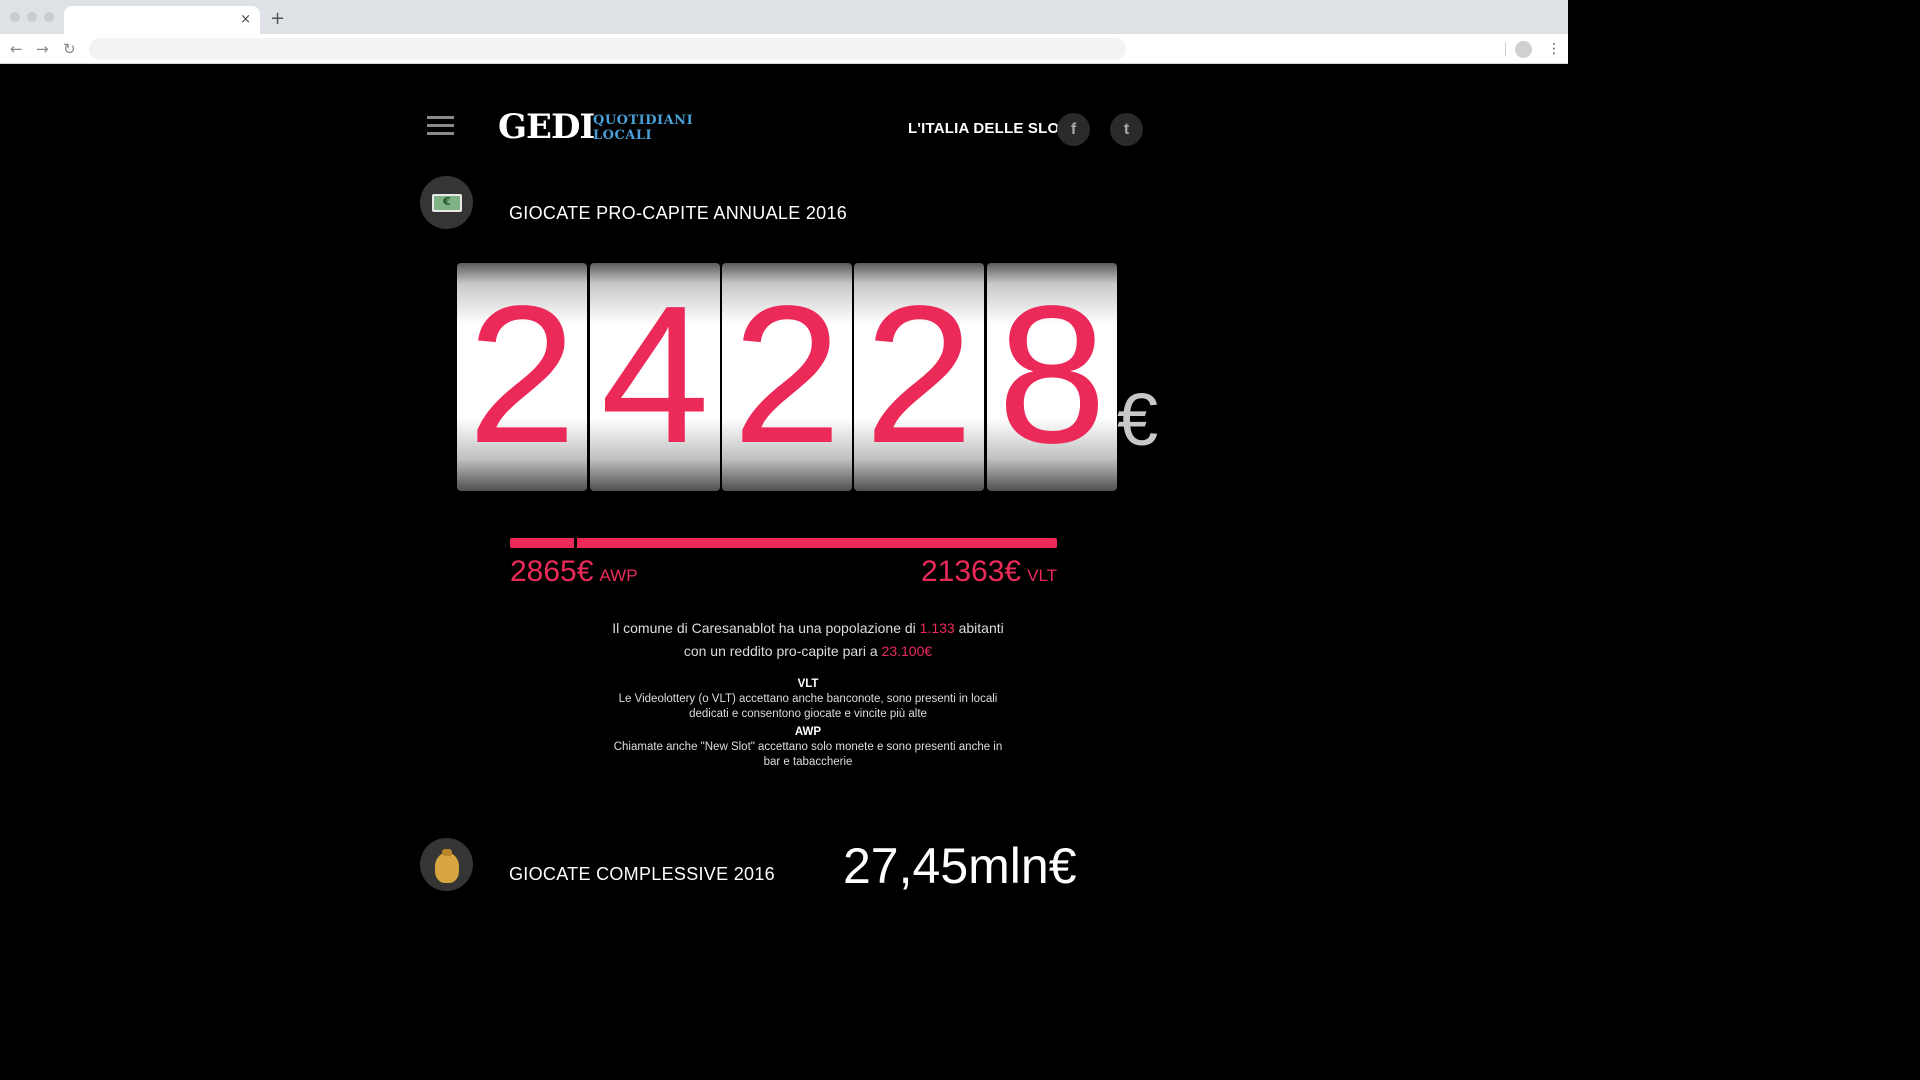  I want to click on logo-subtitle: QUOTIDIANI LOCALI, so click(643, 128).